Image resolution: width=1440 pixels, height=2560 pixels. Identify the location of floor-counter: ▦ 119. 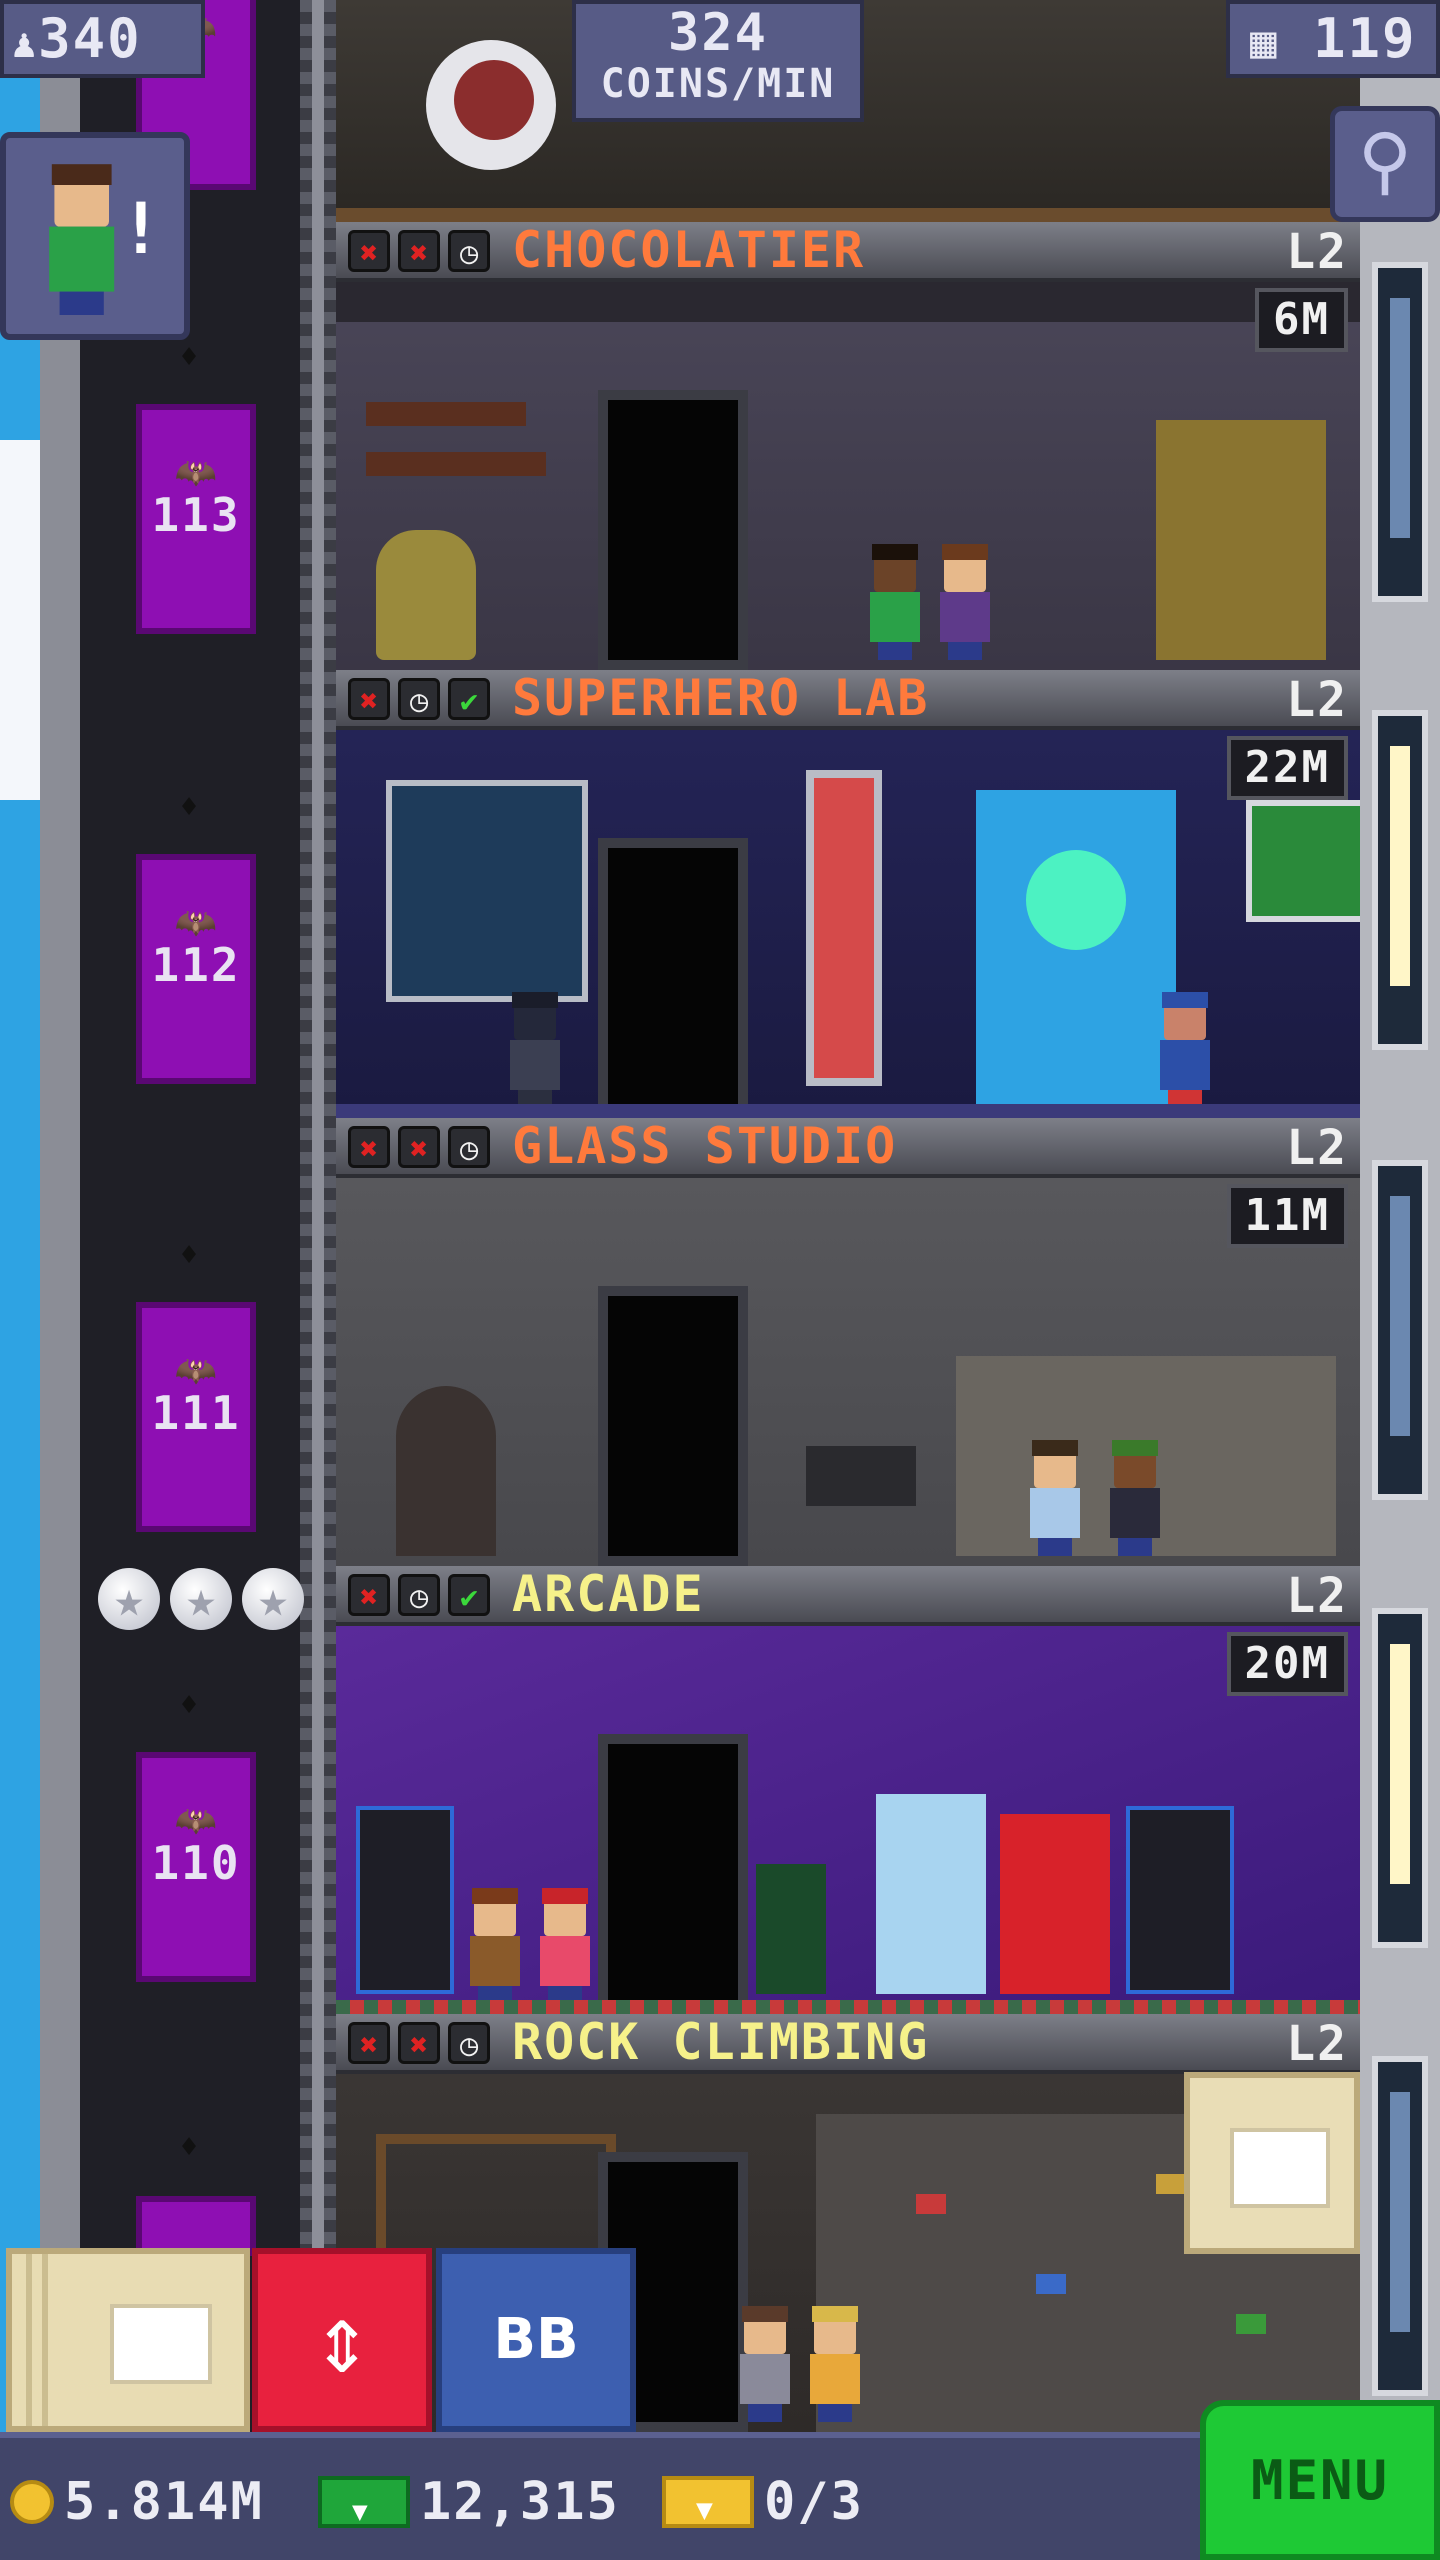
(1333, 39).